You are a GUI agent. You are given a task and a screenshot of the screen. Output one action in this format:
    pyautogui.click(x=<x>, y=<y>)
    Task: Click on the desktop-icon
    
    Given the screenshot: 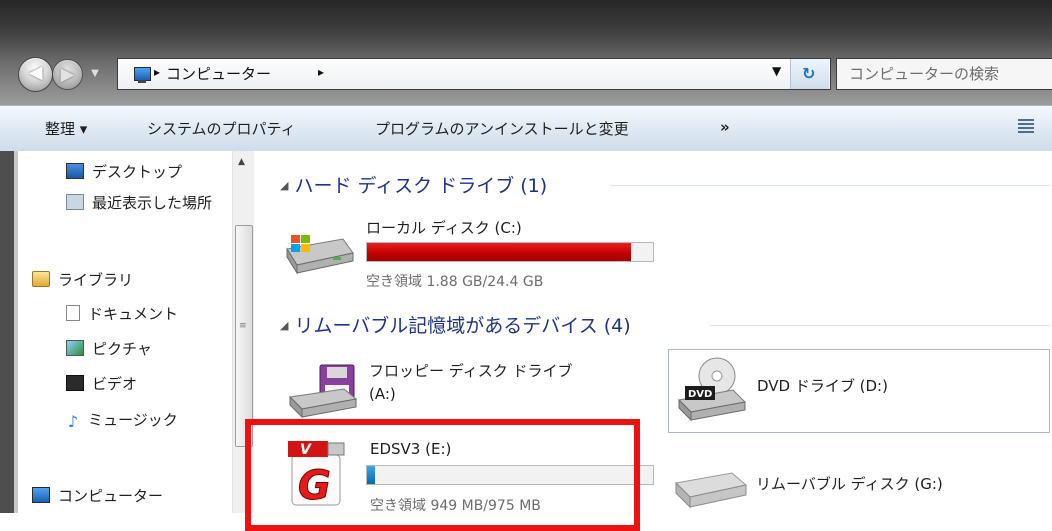 What is the action you would take?
    pyautogui.click(x=75, y=171)
    